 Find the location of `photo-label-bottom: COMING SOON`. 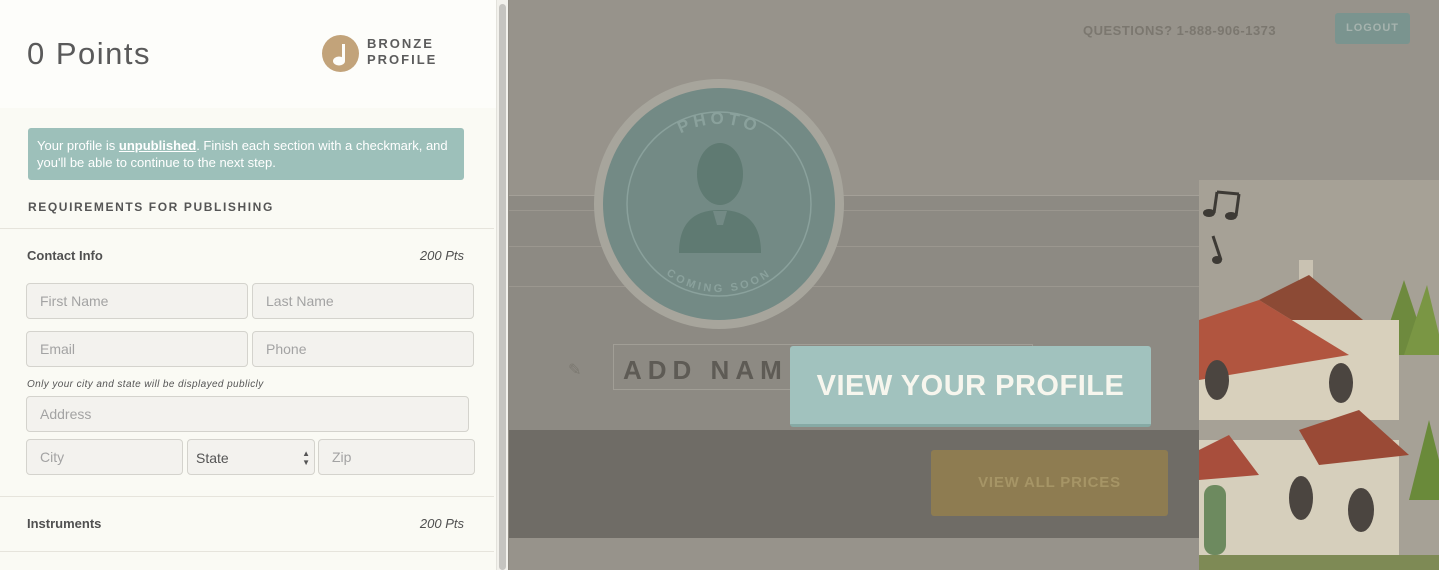

photo-label-bottom: COMING SOON is located at coordinates (717, 281).